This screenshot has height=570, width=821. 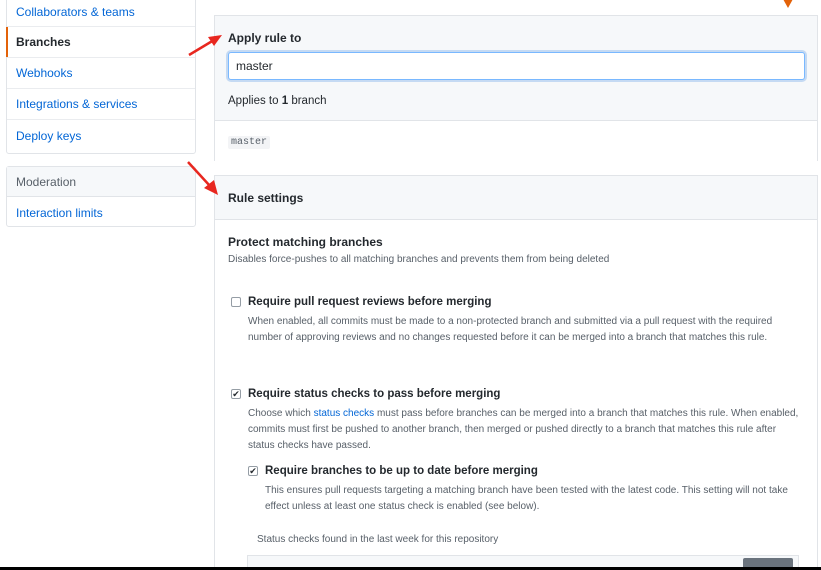 What do you see at coordinates (253, 101) in the screenshot?
I see `applies-prefix: Applies to` at bounding box center [253, 101].